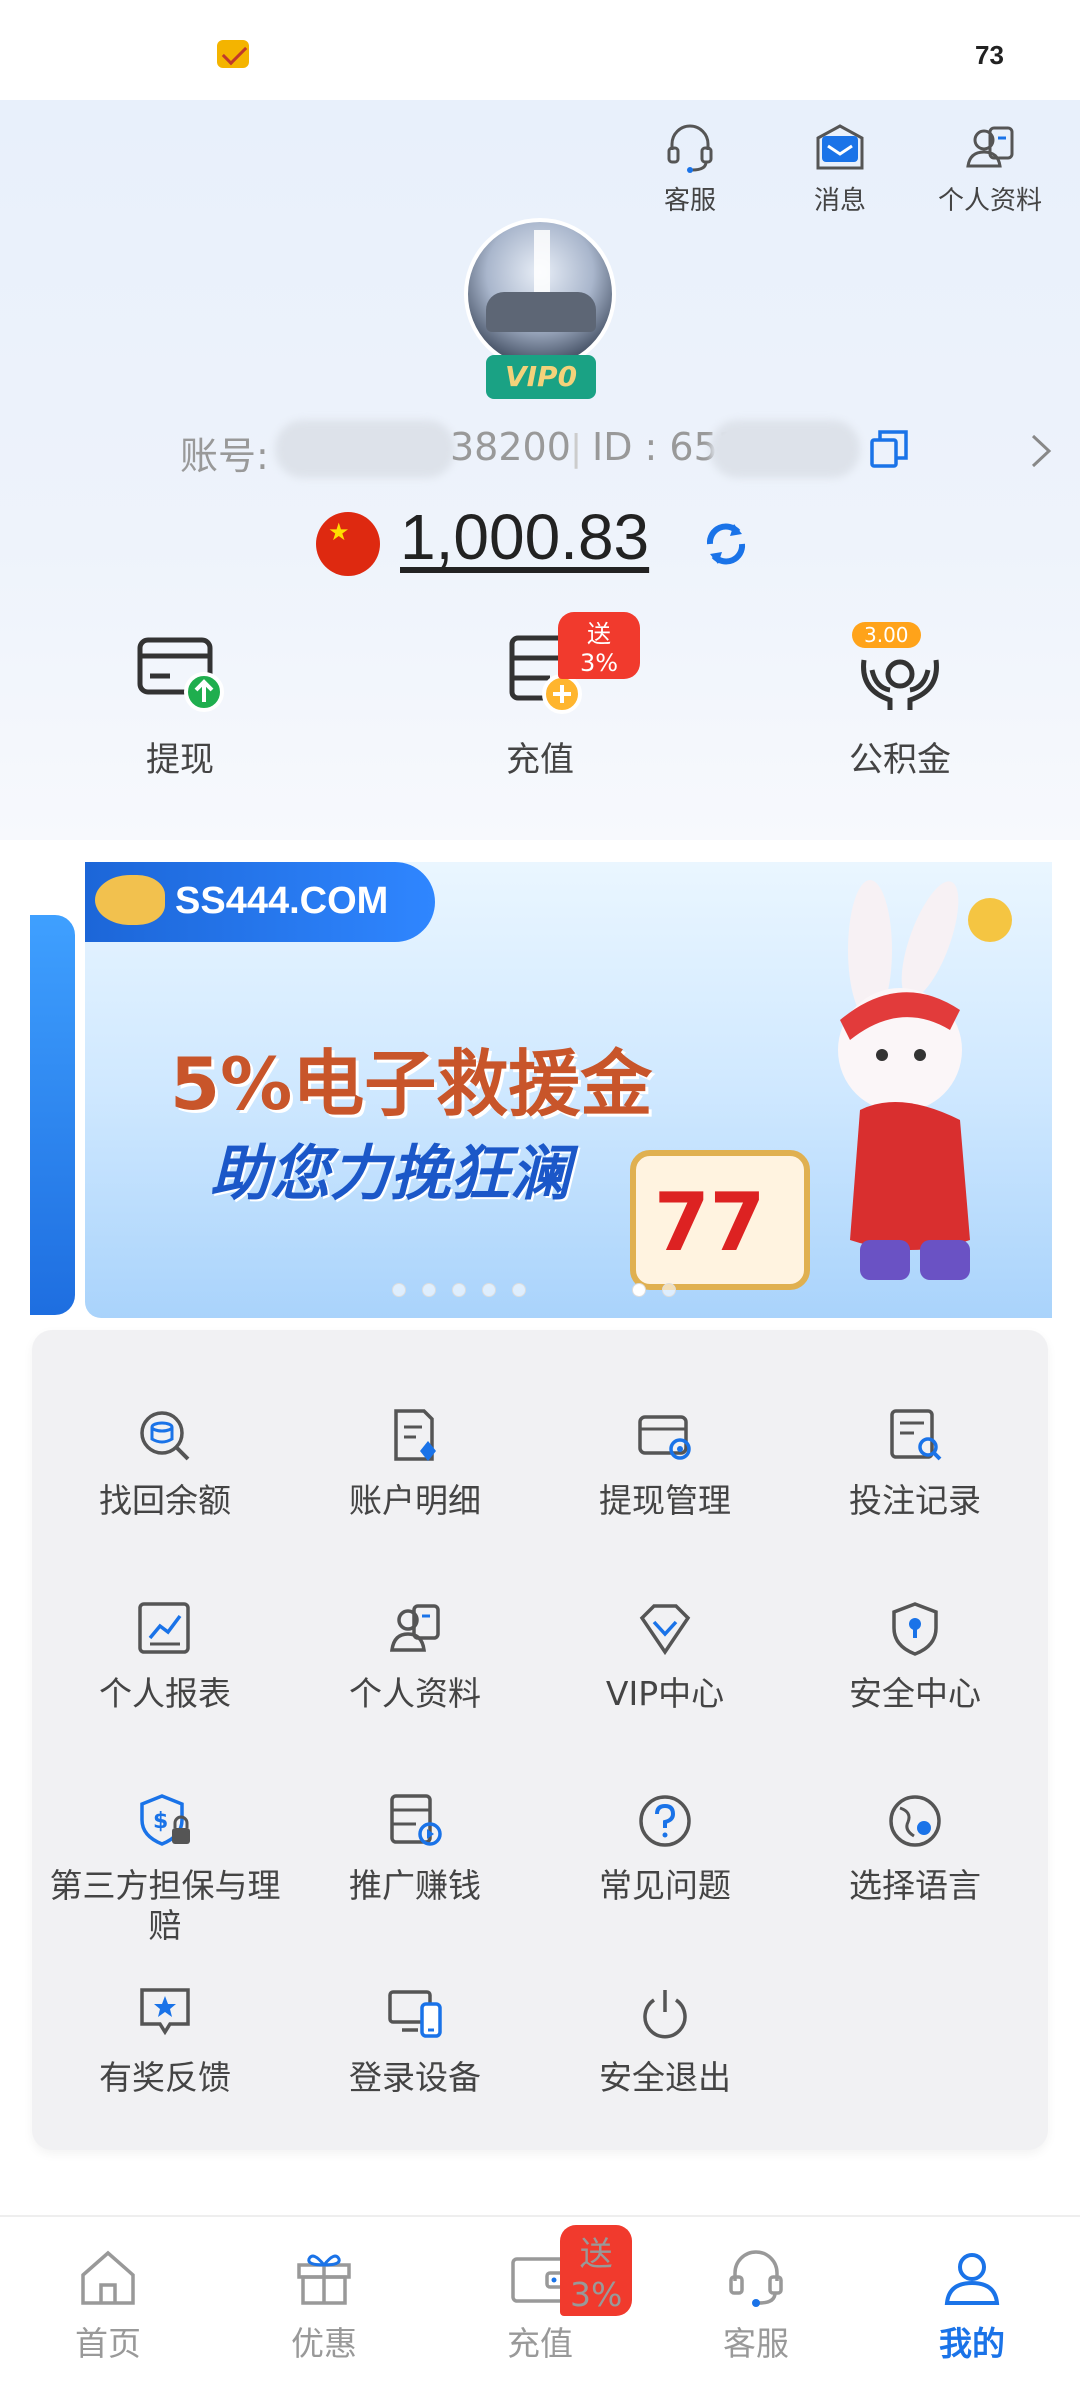  Describe the element at coordinates (130, 900) in the screenshot. I see `lion-logo-icon` at that location.